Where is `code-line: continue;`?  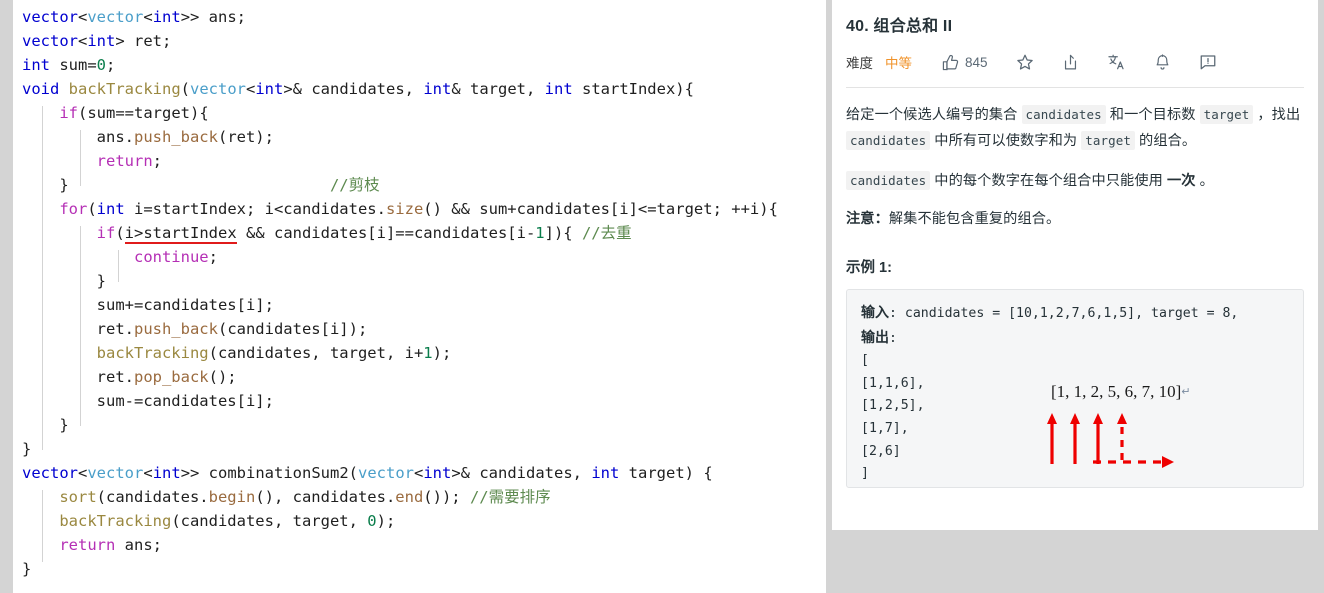
code-line: continue; is located at coordinates (419, 257).